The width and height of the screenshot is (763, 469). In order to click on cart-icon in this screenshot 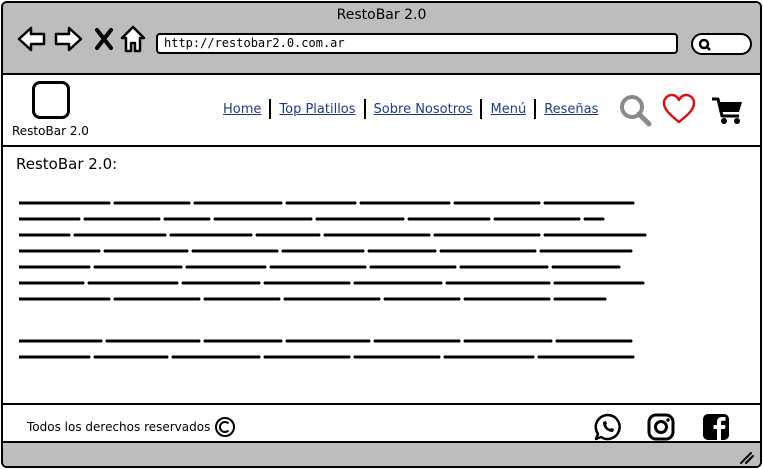, I will do `click(728, 113)`.